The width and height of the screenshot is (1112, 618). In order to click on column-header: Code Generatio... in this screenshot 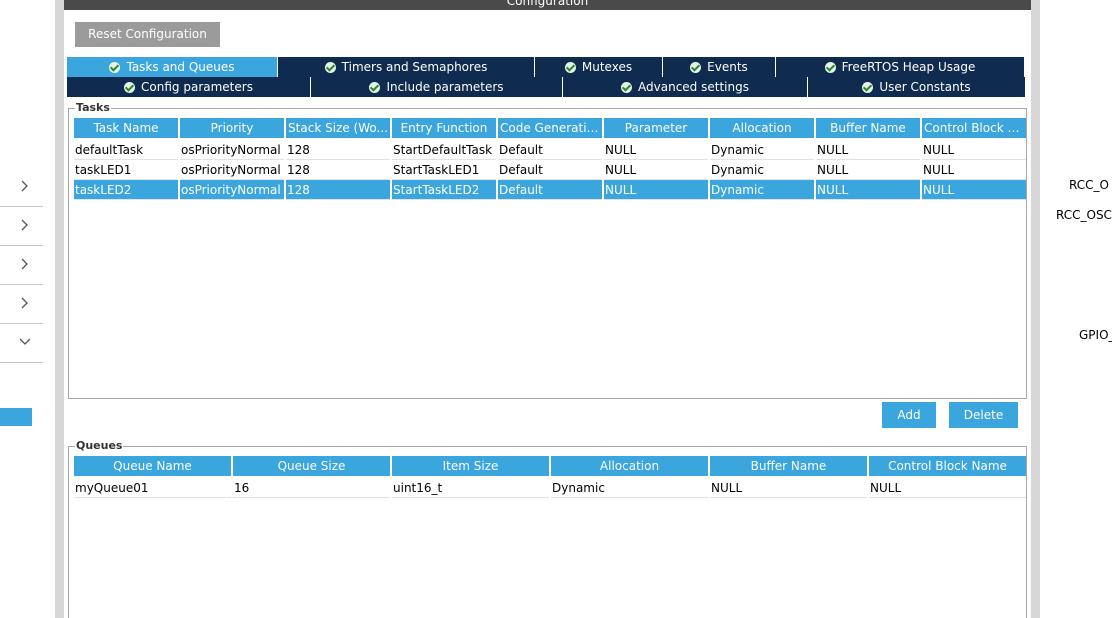, I will do `click(550, 129)`.